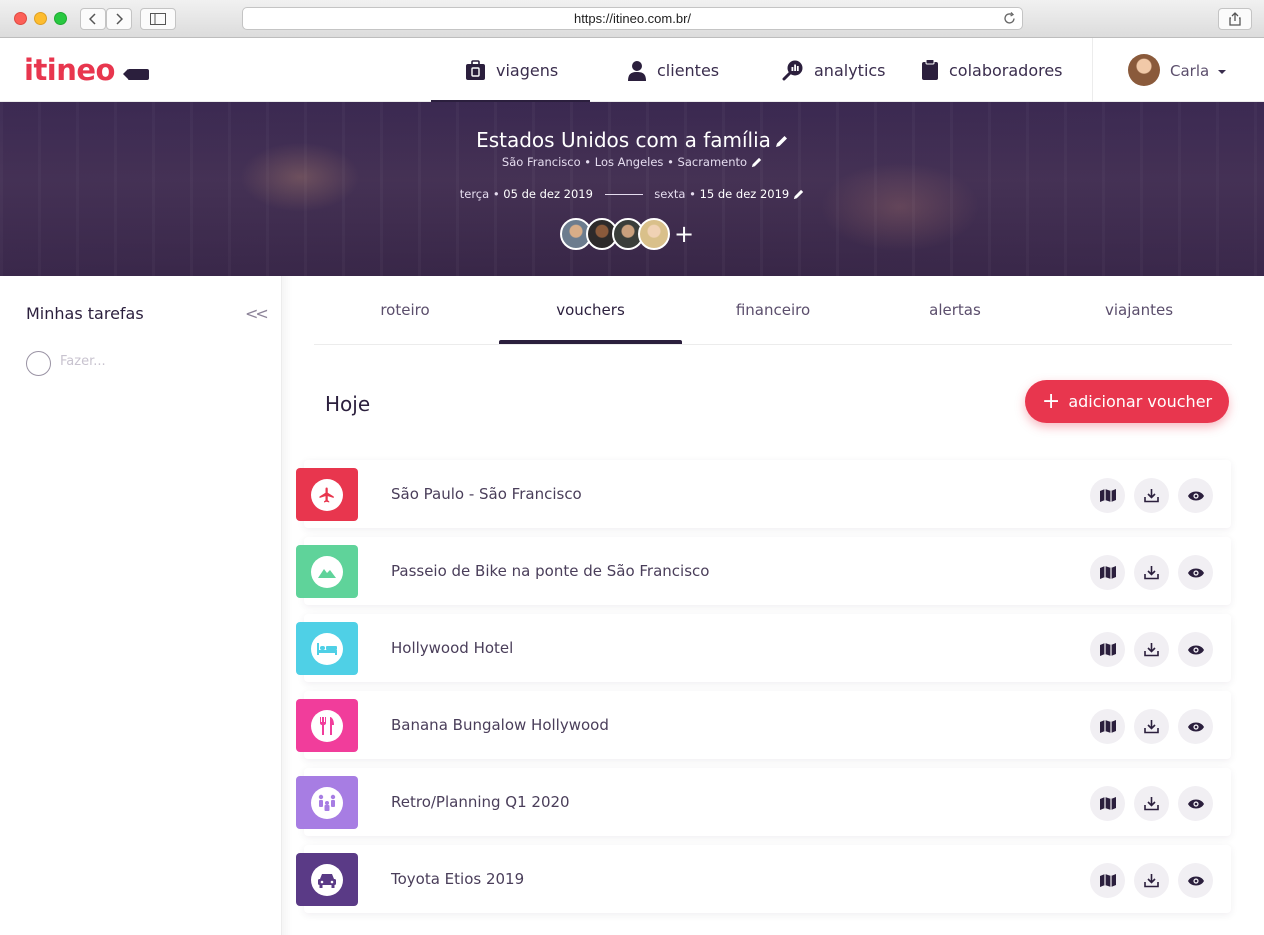  What do you see at coordinates (1009, 18) in the screenshot?
I see `reload-icon` at bounding box center [1009, 18].